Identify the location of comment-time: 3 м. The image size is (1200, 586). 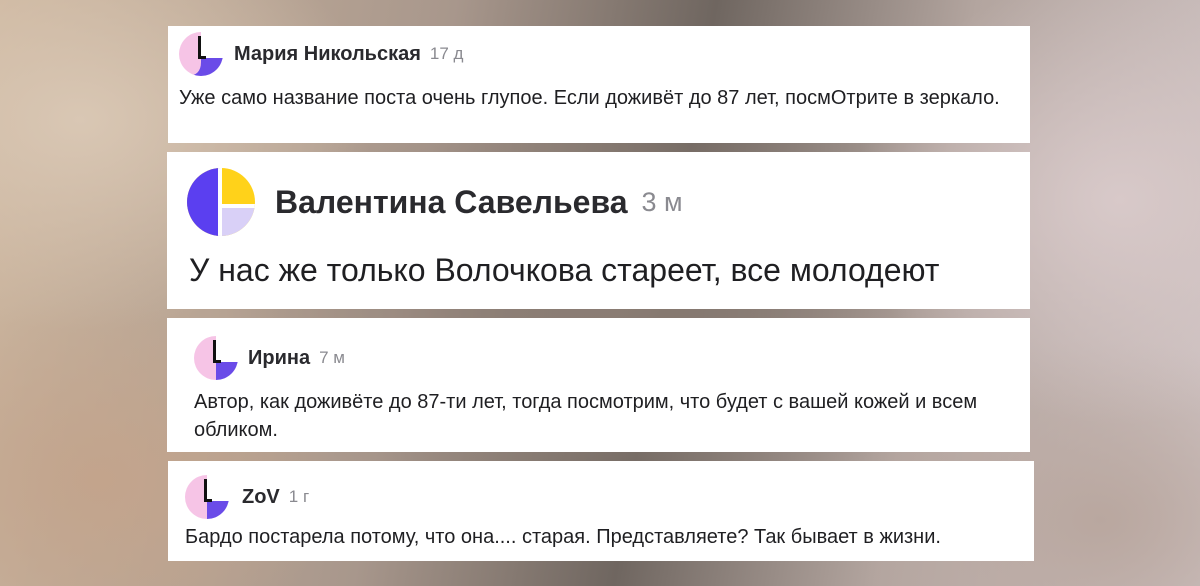
(662, 201).